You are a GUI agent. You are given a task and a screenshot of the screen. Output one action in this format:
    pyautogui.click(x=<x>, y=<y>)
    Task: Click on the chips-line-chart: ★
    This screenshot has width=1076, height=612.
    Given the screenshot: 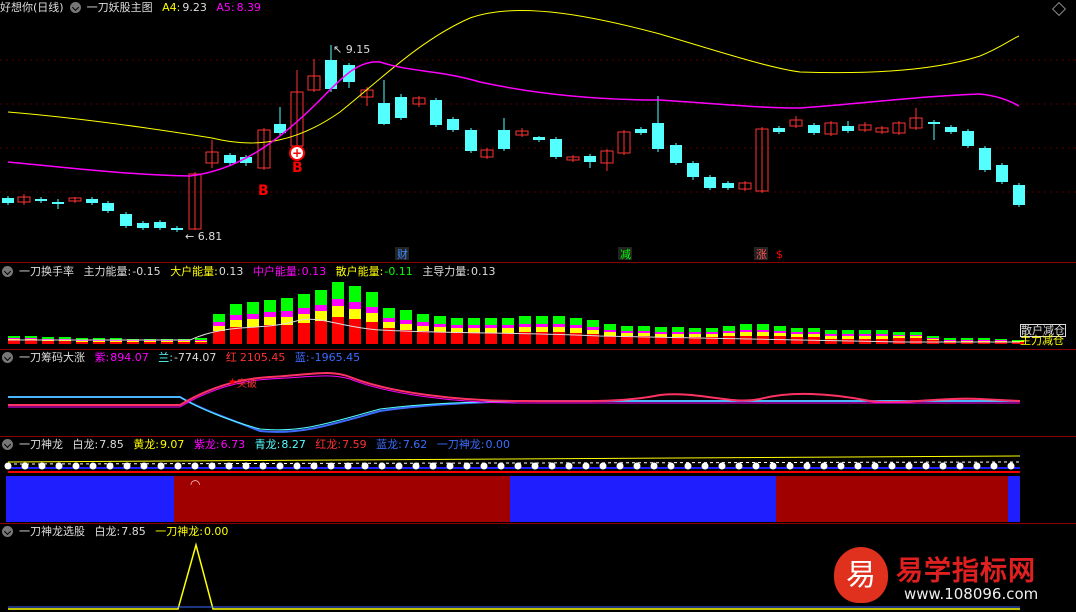 What is the action you would take?
    pyautogui.click(x=538, y=392)
    